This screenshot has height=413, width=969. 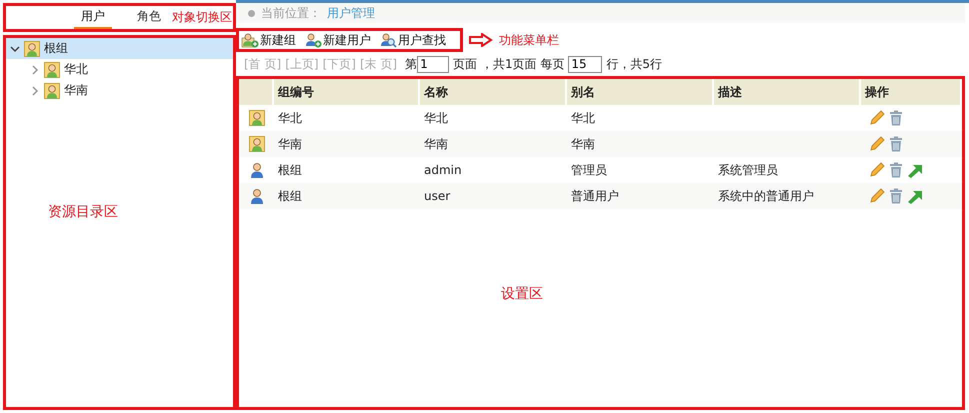 What do you see at coordinates (119, 90) in the screenshot?
I see `tree-item: 华南` at bounding box center [119, 90].